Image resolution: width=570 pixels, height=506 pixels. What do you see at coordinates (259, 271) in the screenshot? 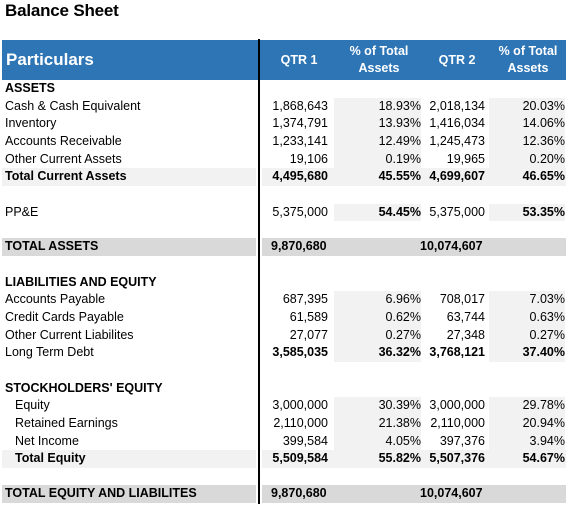
I see `column-divider` at bounding box center [259, 271].